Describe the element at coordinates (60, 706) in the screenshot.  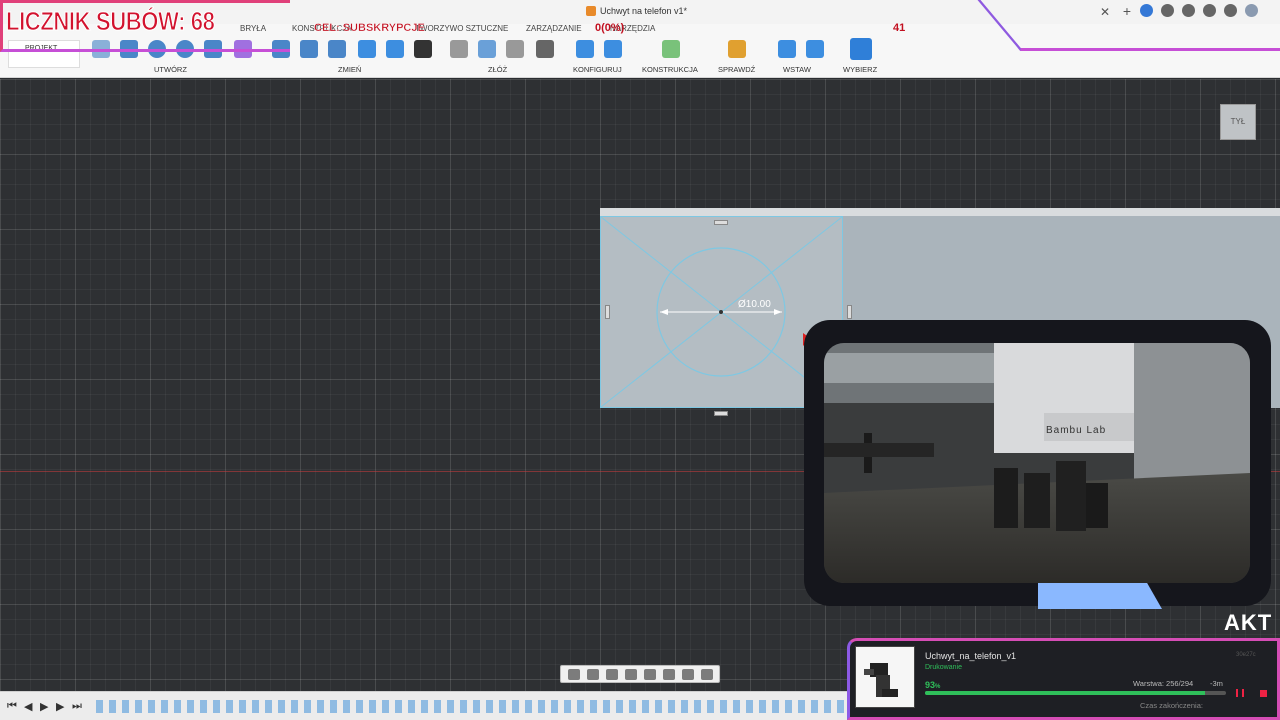
I see `timeline-next-icon: ▶` at that location.